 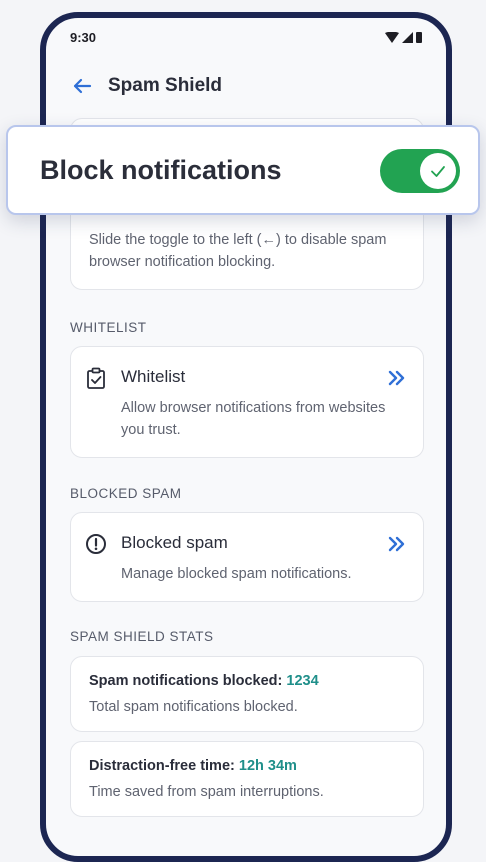 I want to click on battery-icon, so click(x=419, y=37).